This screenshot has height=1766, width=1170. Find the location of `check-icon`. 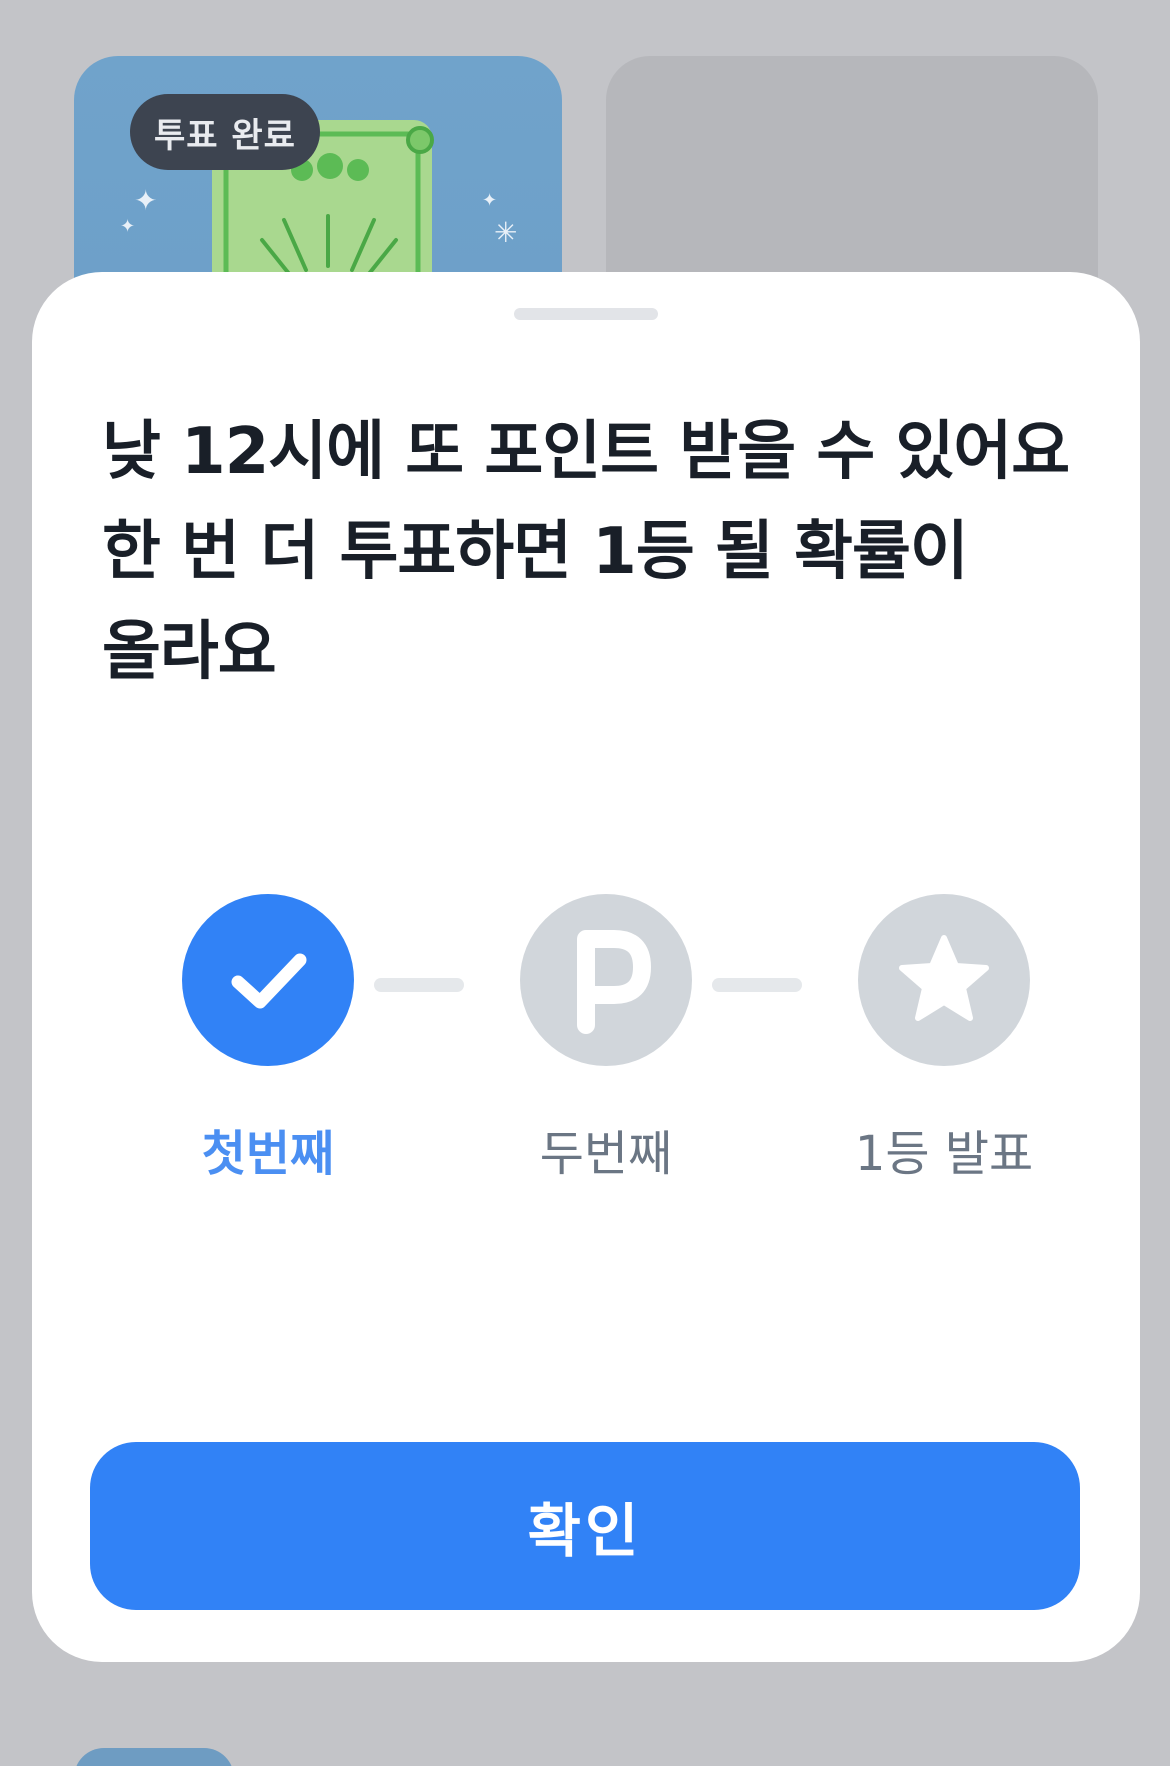

check-icon is located at coordinates (269, 981).